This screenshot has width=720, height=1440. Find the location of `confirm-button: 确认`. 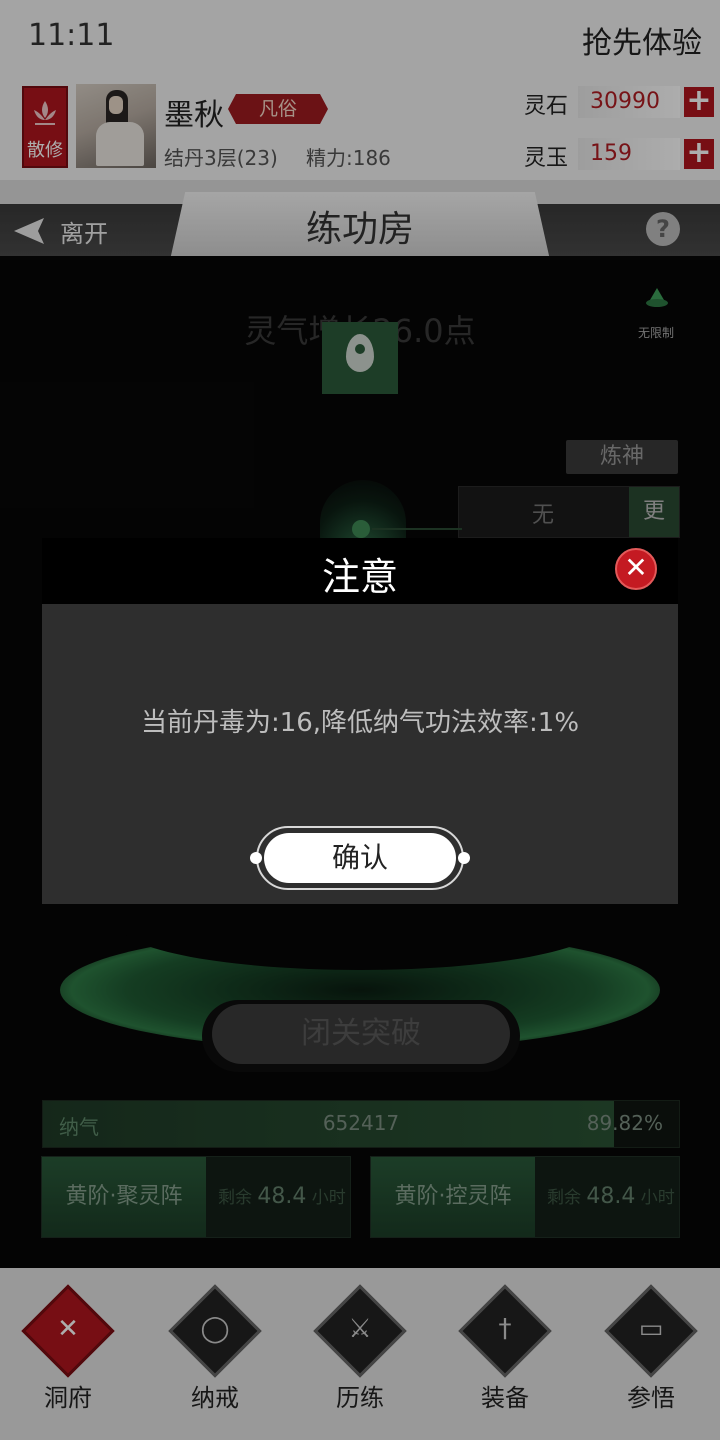

confirm-button: 确认 is located at coordinates (360, 858).